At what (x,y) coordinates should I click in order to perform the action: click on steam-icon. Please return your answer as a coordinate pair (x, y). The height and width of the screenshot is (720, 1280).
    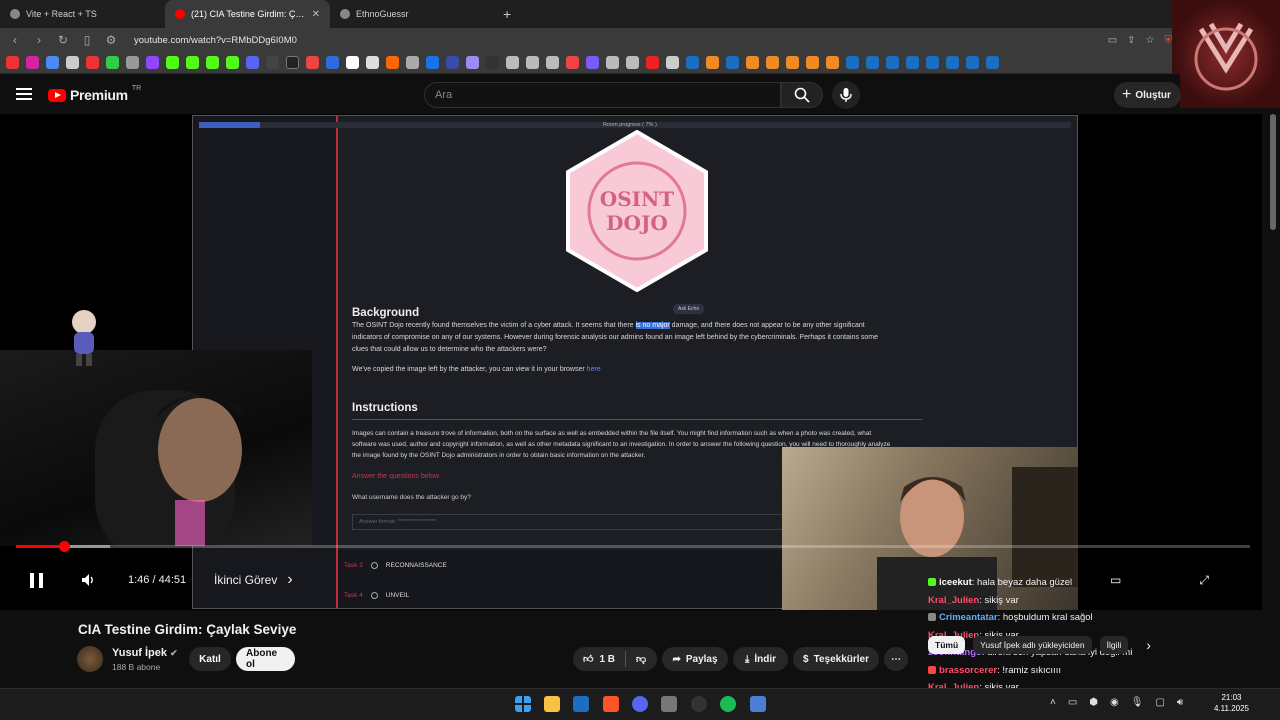
    Looking at the image, I should click on (581, 704).